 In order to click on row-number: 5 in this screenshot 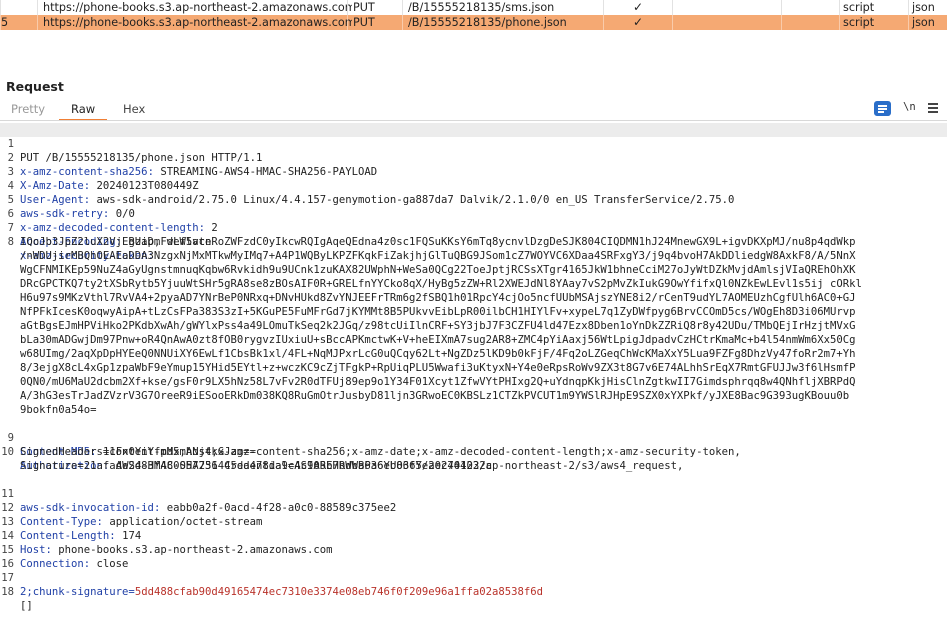, I will do `click(18, 22)`.